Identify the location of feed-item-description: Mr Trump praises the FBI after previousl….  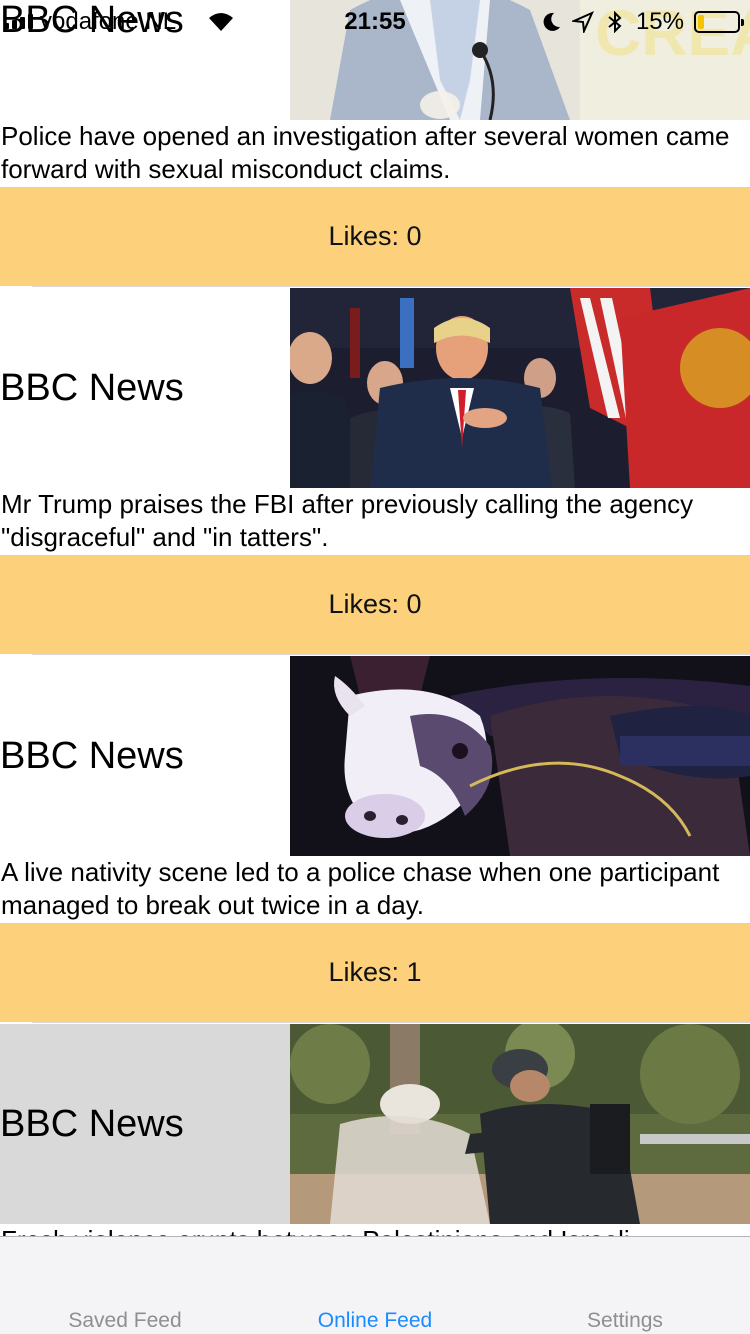
(347, 520).